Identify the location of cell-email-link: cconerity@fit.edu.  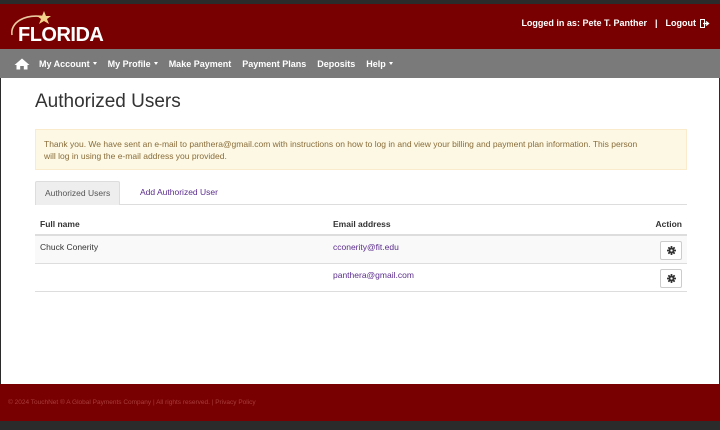
(366, 247).